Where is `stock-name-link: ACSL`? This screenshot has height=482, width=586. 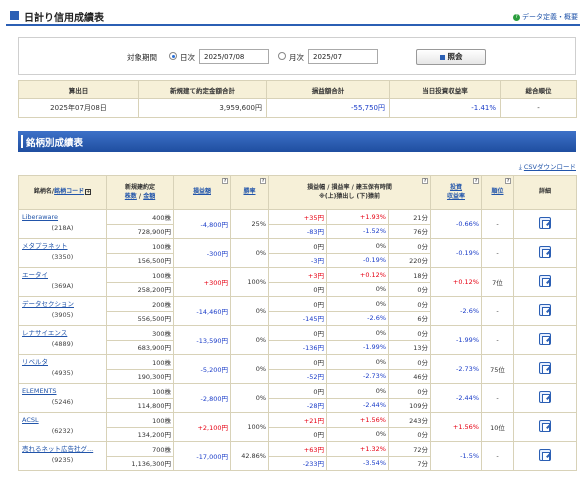 stock-name-link: ACSL is located at coordinates (62, 420).